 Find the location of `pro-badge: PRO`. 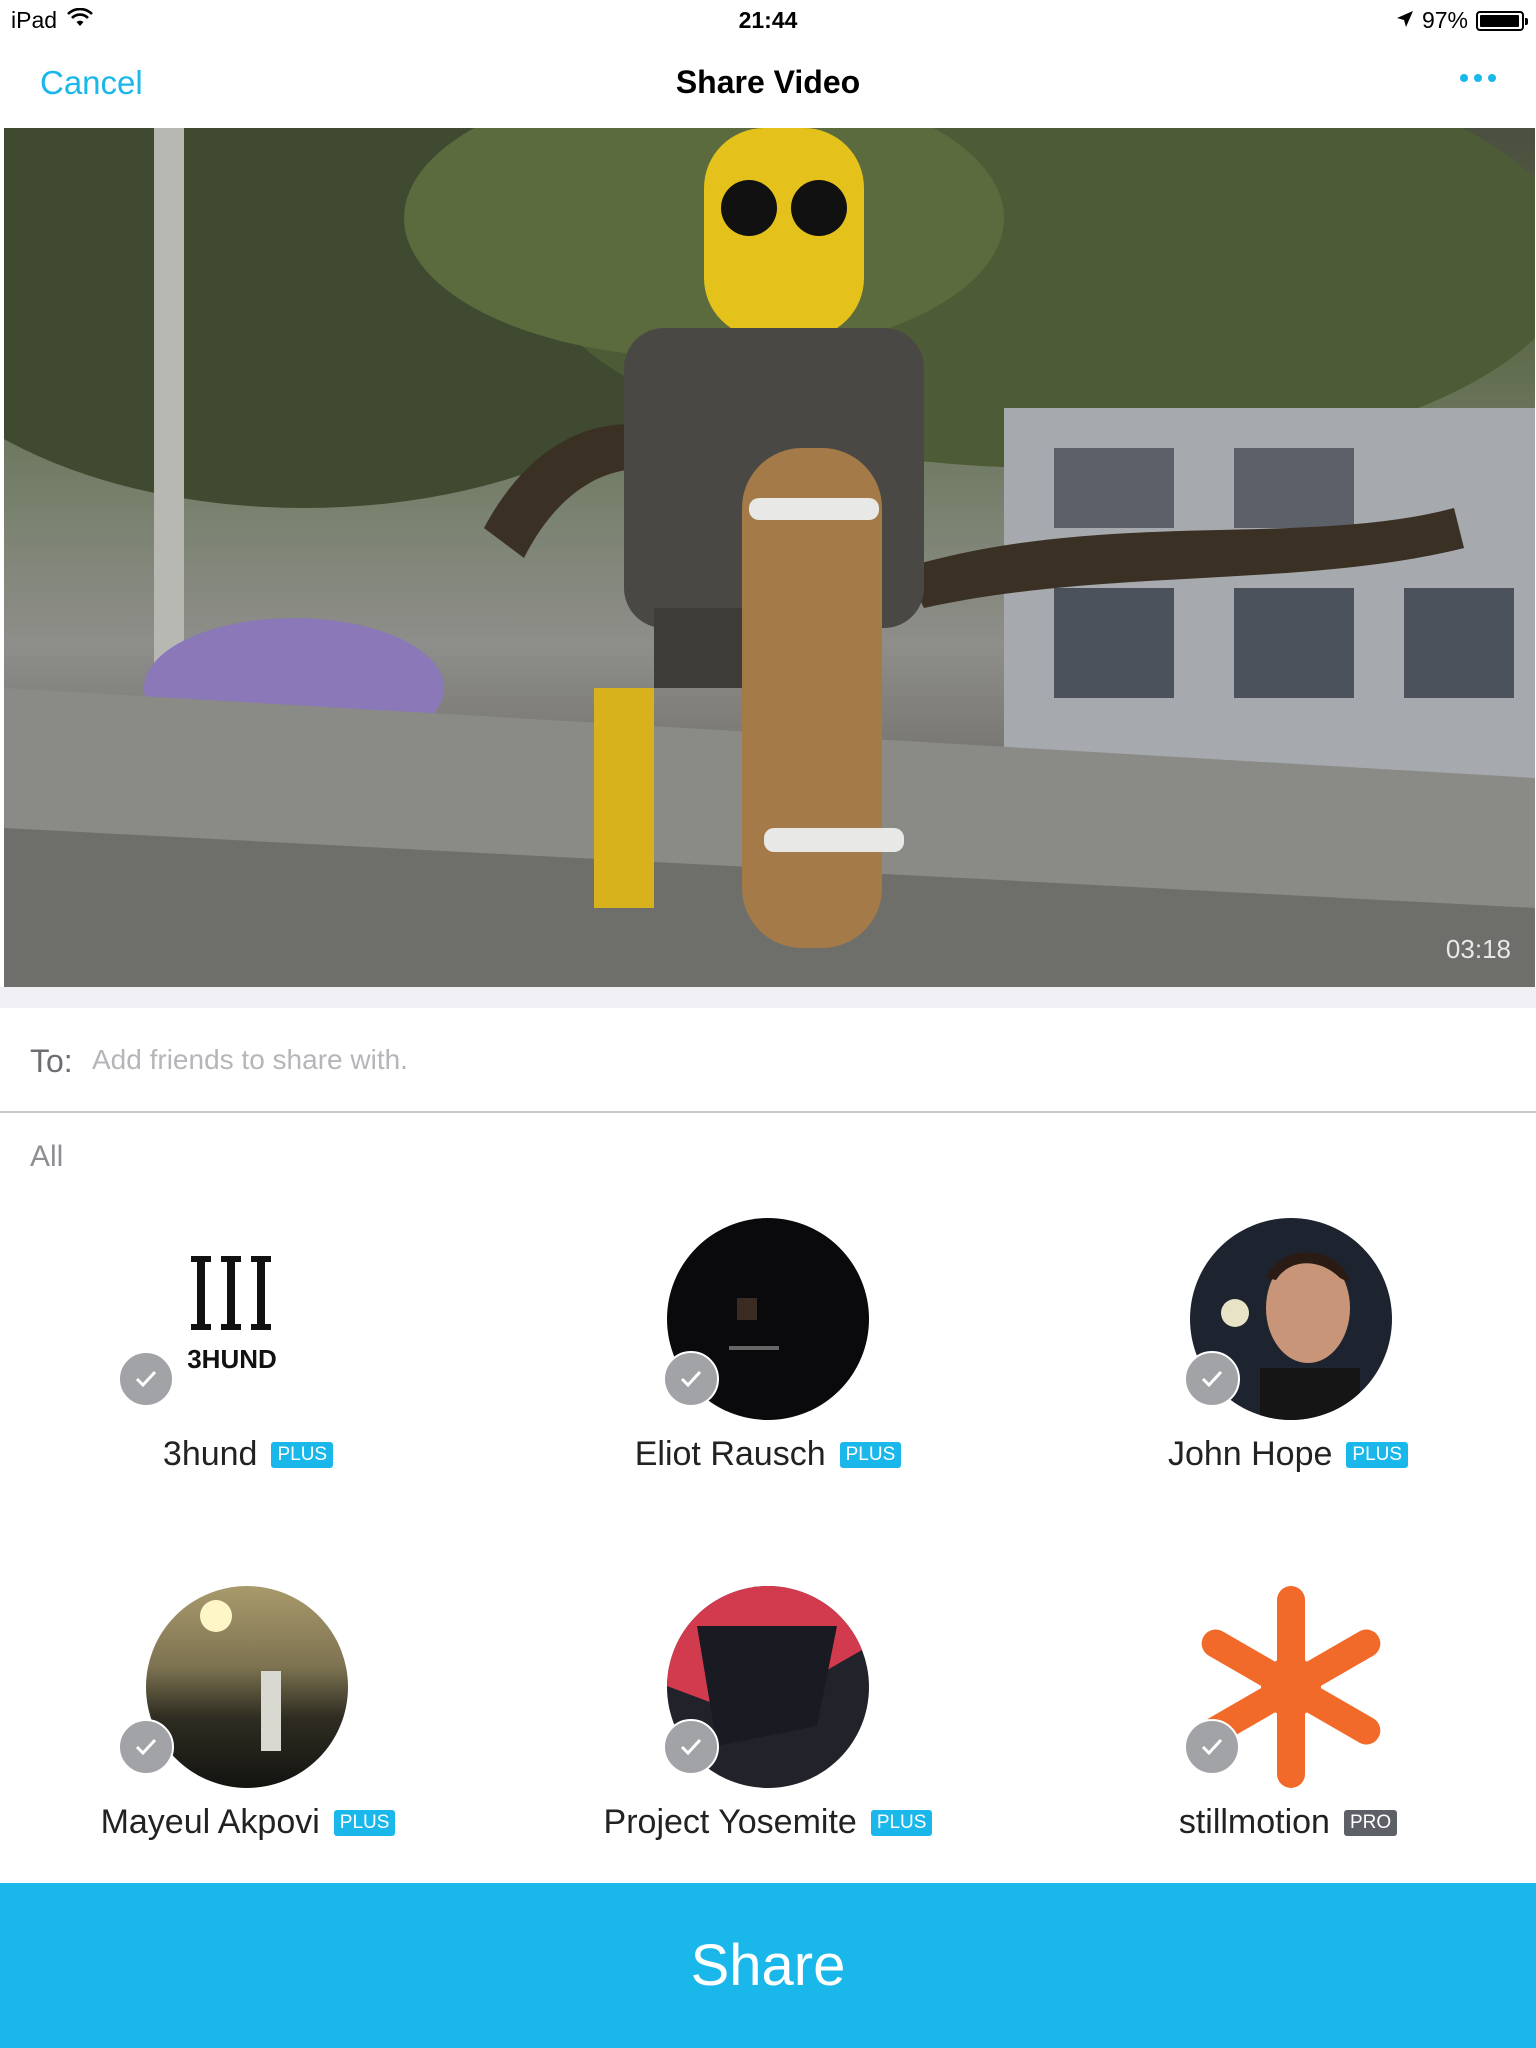

pro-badge: PRO is located at coordinates (1370, 1822).